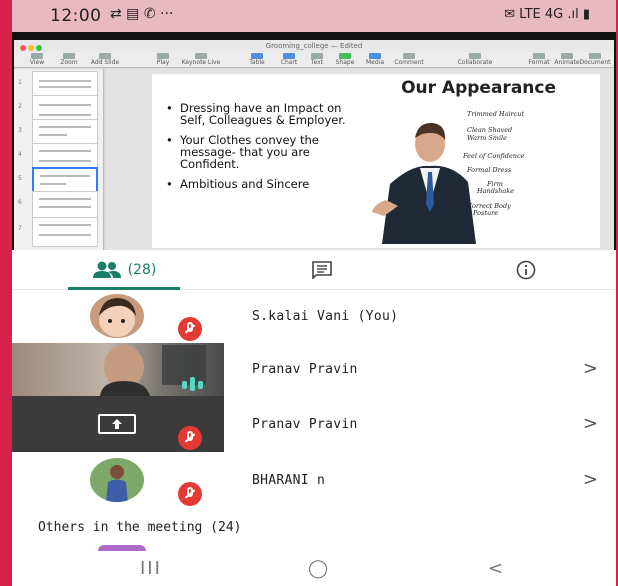 The image size is (618, 586). What do you see at coordinates (325, 316) in the screenshot?
I see `participant-name: S.kalai Vani (You)` at bounding box center [325, 316].